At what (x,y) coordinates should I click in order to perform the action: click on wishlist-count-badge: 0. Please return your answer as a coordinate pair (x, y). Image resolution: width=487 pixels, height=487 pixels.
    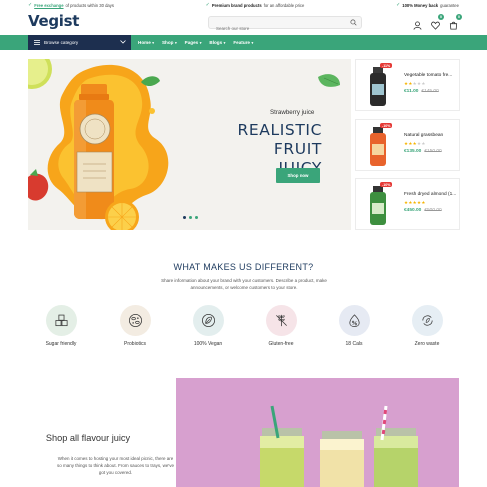
    Looking at the image, I should click on (441, 17).